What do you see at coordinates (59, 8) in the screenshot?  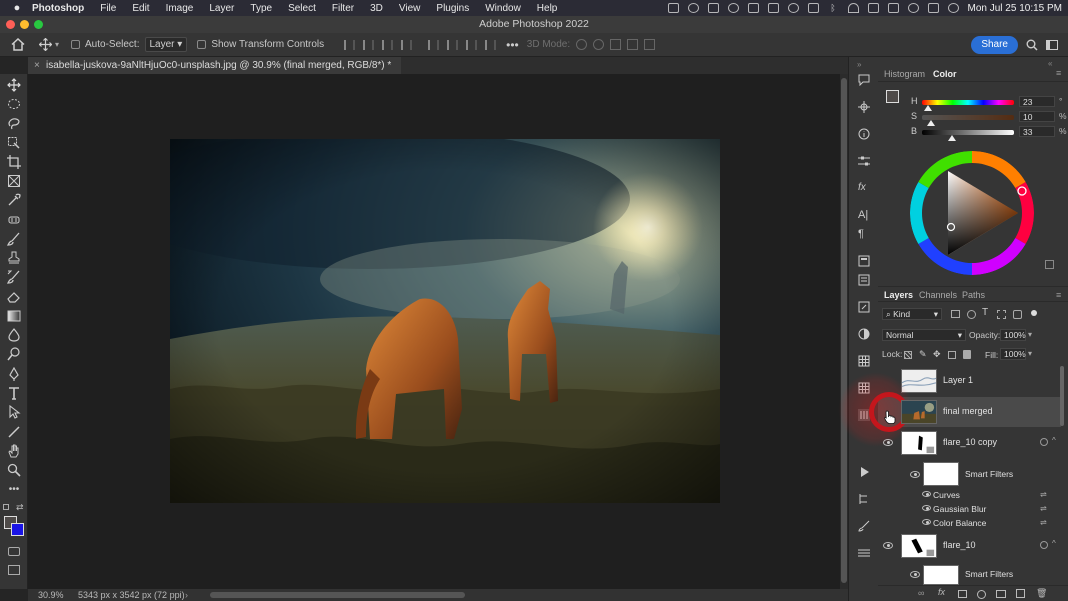 I see `menu-app-name: Photoshop` at bounding box center [59, 8].